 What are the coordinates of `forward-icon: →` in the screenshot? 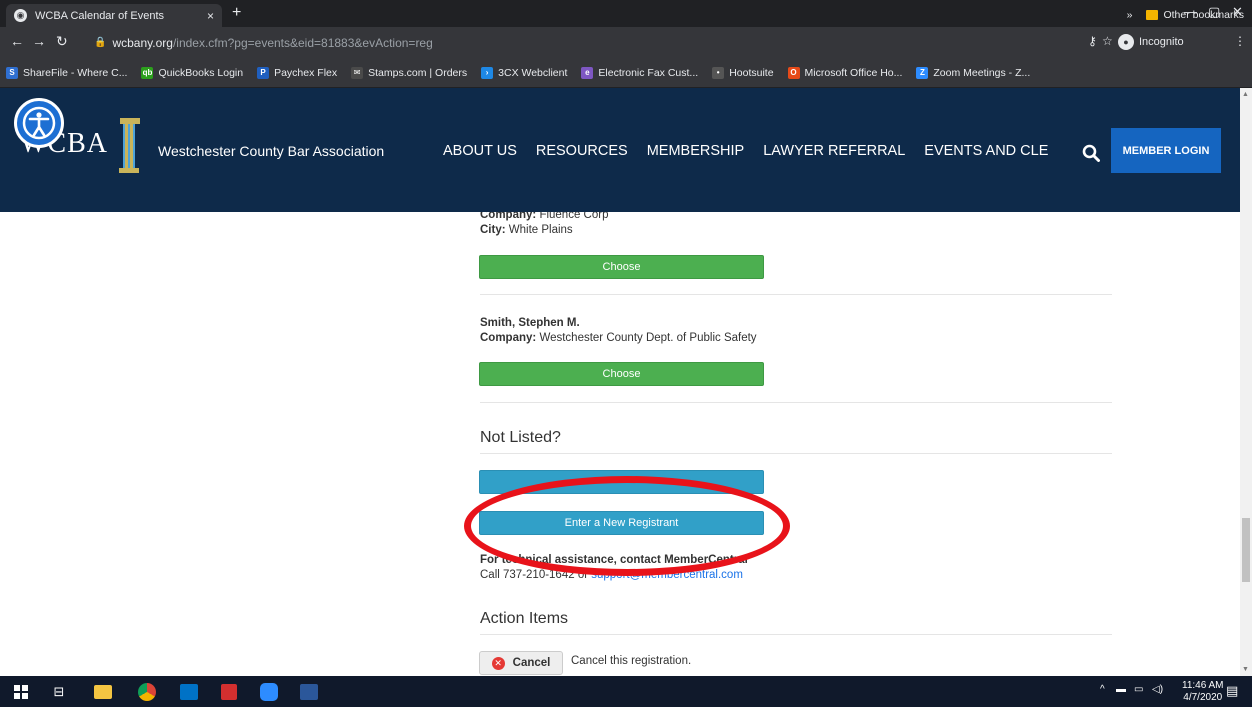 It's located at (39, 41).